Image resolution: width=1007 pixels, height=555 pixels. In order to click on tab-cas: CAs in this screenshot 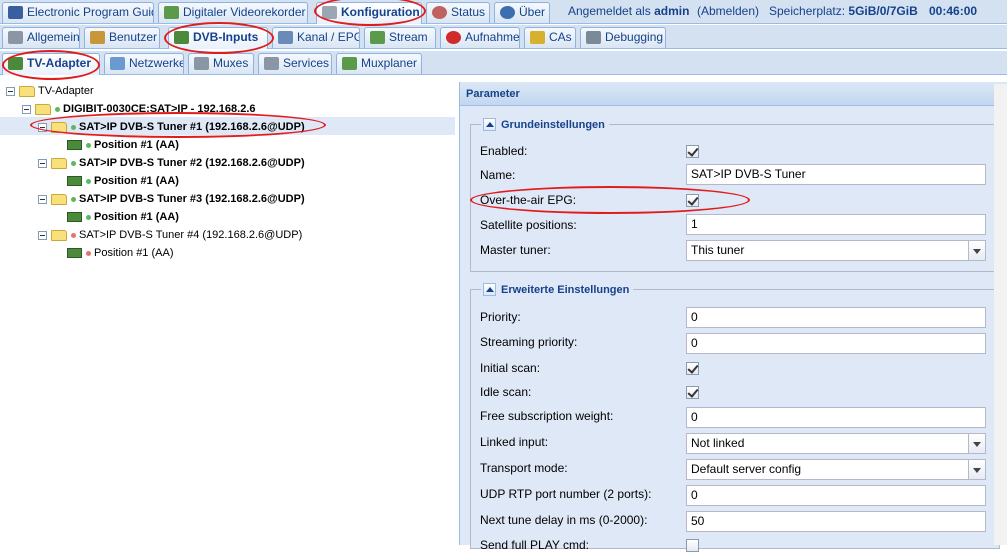, I will do `click(550, 37)`.